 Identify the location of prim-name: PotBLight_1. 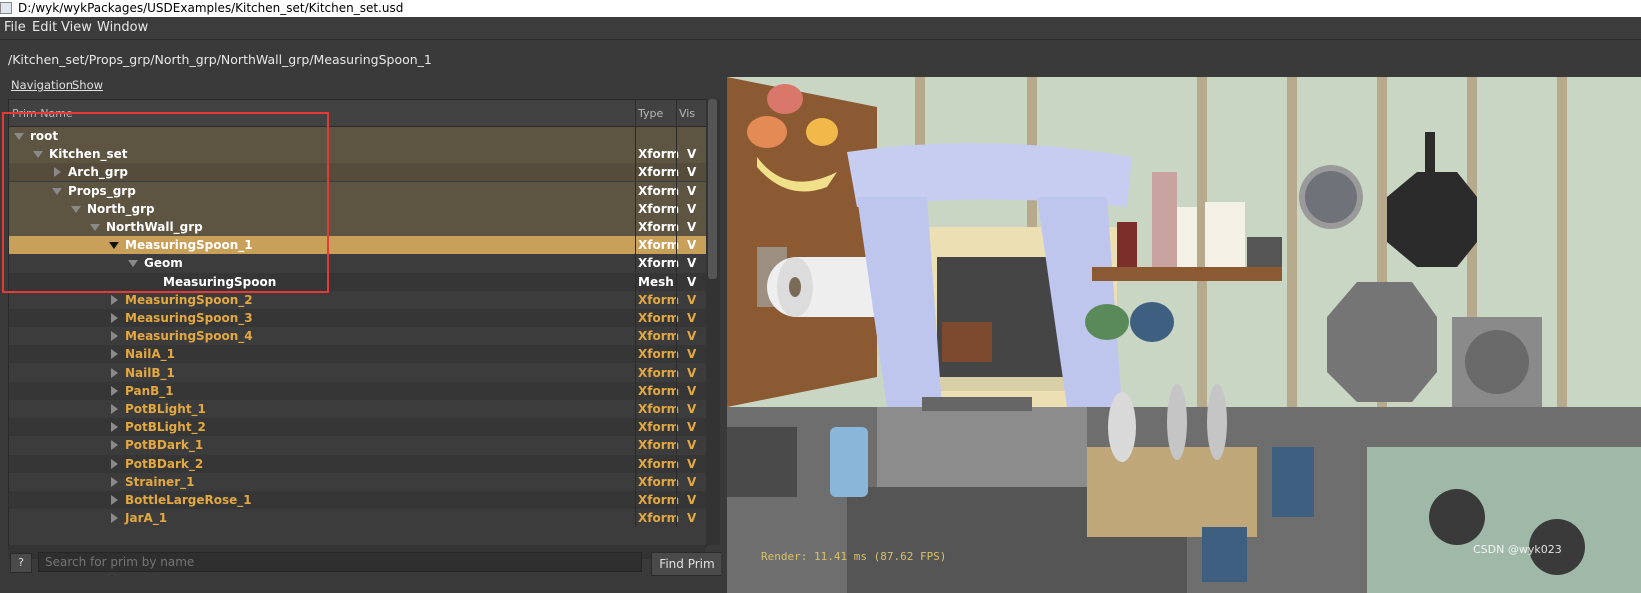
(165, 409).